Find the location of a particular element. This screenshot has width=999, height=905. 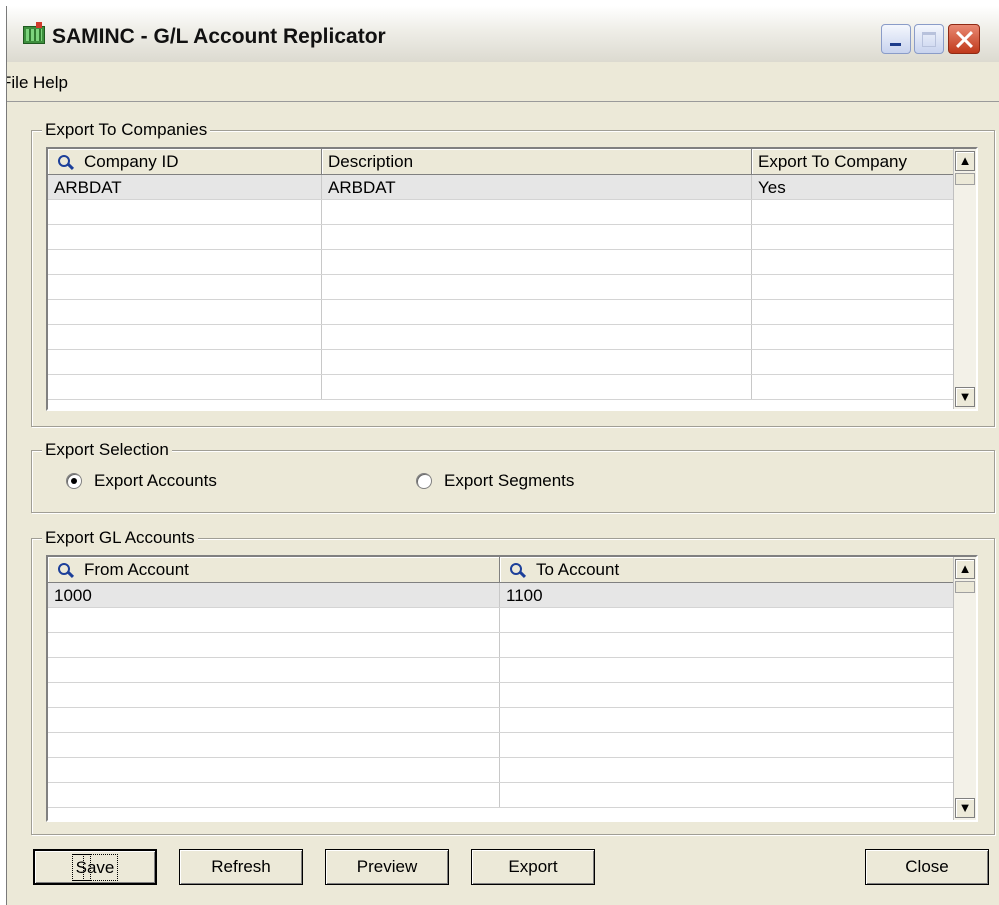

cell-company-id: ARBDAT is located at coordinates (185, 187).